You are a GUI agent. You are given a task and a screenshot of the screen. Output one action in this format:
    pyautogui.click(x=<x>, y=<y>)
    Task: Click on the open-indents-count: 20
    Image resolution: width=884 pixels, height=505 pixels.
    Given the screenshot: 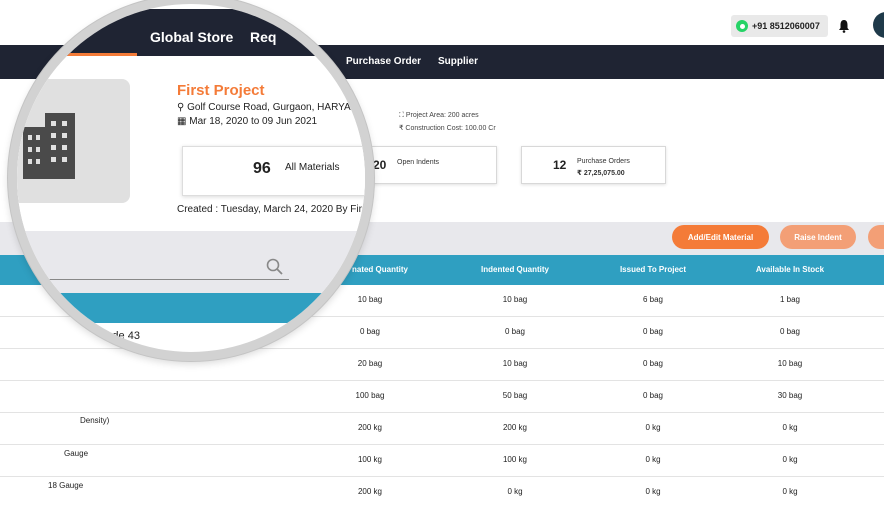 What is the action you would take?
    pyautogui.click(x=380, y=165)
    